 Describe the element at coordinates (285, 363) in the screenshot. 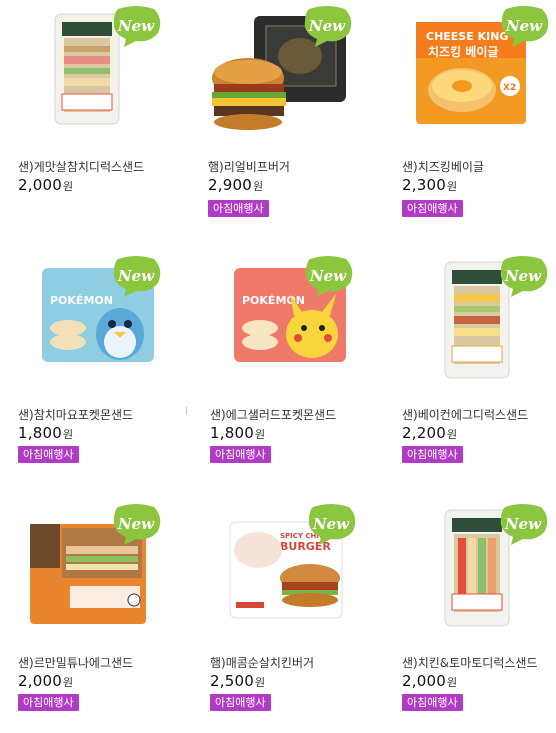

I see `product-card: POKÉMON New 샌)에그샐러드포켓몬샌드 1,800원 아침애행사` at that location.